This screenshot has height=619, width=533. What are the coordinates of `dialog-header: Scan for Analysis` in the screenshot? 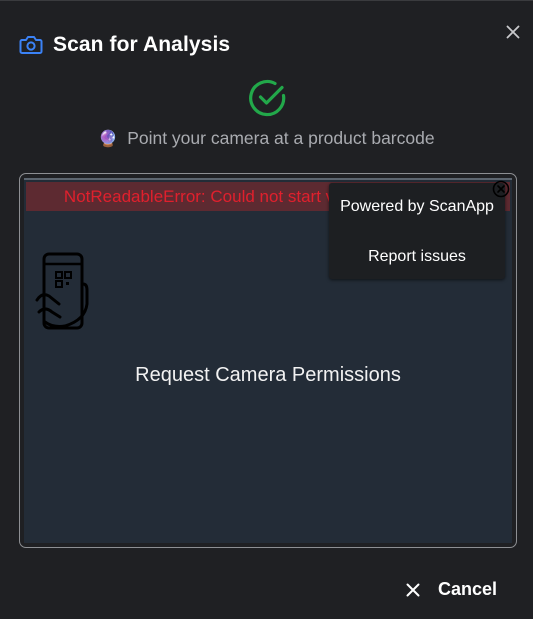 It's located at (124, 45).